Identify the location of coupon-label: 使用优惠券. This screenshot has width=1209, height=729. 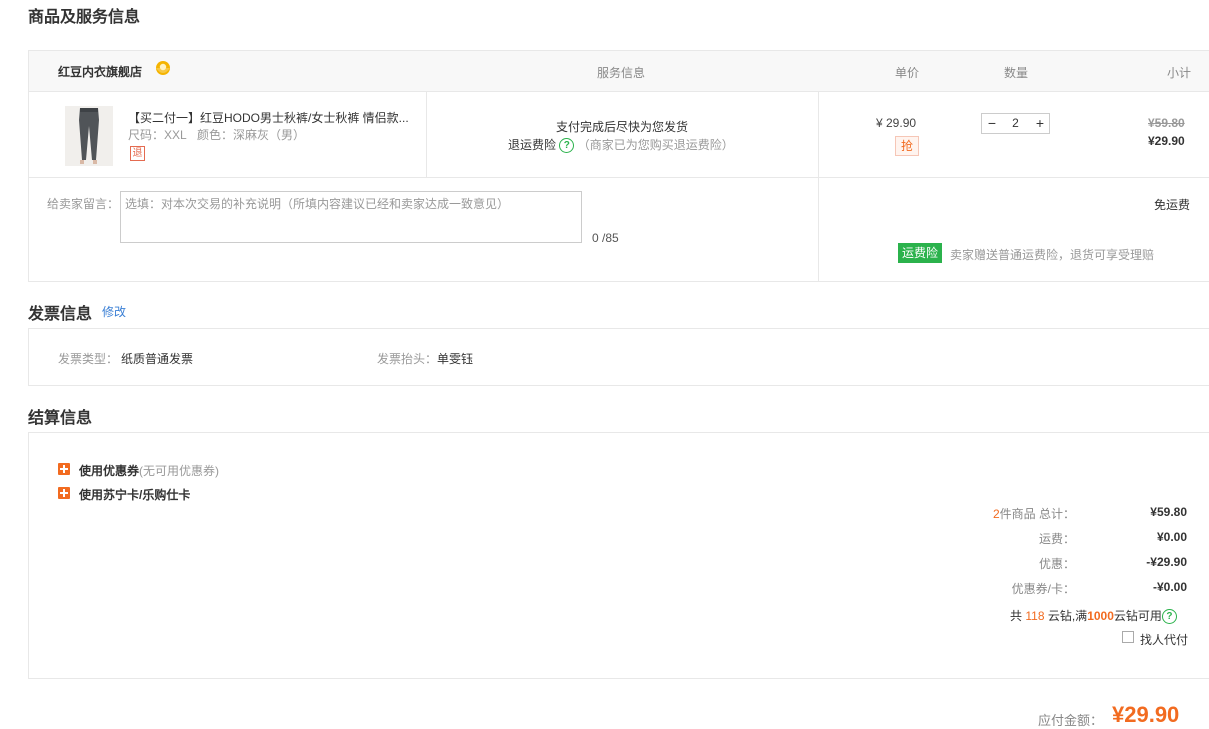
(109, 471).